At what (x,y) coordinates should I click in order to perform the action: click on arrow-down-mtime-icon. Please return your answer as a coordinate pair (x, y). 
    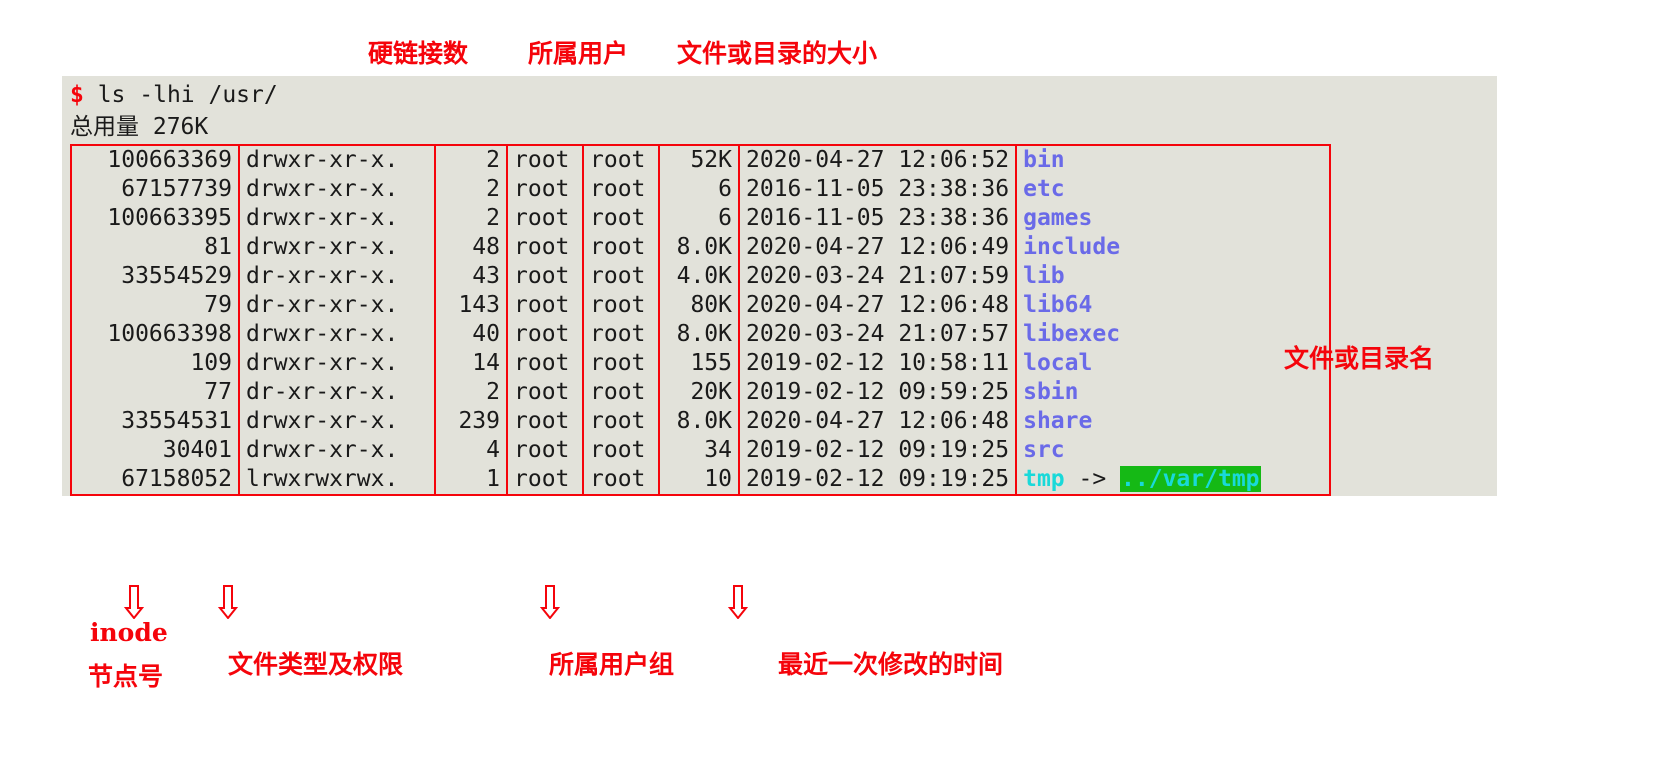
    Looking at the image, I should click on (738, 602).